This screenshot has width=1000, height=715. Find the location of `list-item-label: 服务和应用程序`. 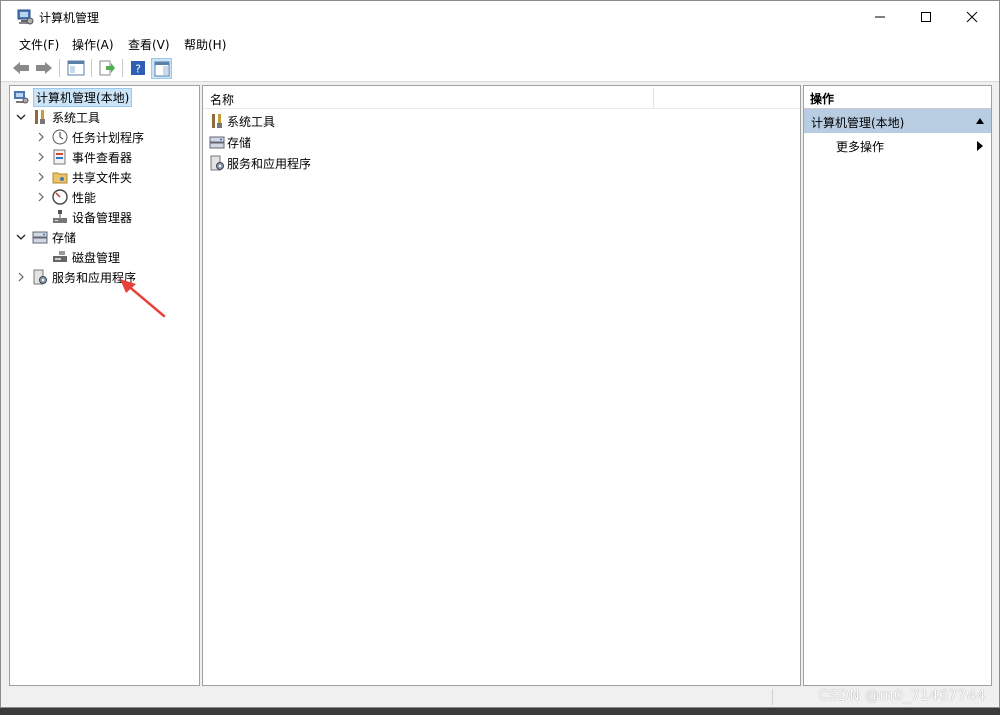

list-item-label: 服务和应用程序 is located at coordinates (269, 163).